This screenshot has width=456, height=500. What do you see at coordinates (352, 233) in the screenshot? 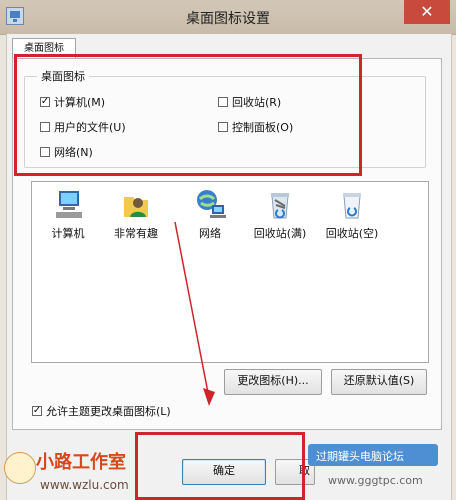
I see `icon-label-recycle-bin-empty: 回收站(空)` at bounding box center [352, 233].